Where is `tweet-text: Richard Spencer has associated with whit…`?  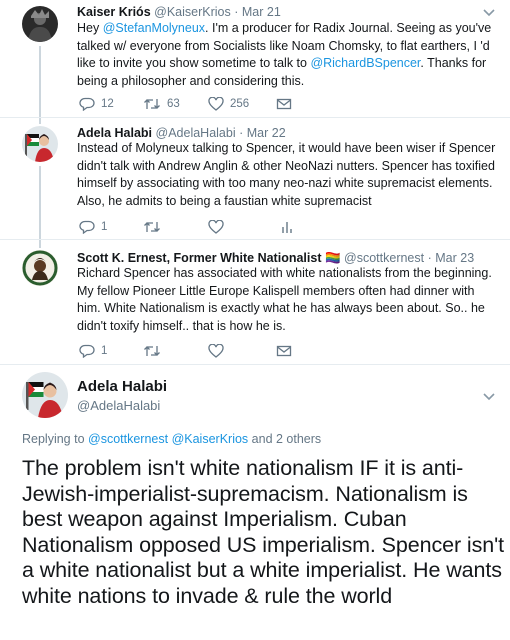 tweet-text: Richard Spencer has associated with whit… is located at coordinates (284, 299).